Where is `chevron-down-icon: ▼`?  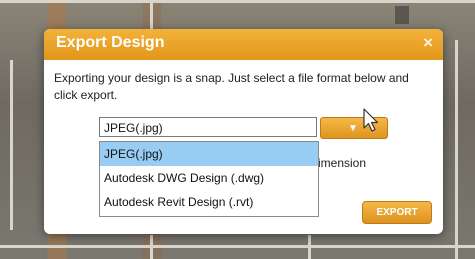
chevron-down-icon: ▼ is located at coordinates (353, 128).